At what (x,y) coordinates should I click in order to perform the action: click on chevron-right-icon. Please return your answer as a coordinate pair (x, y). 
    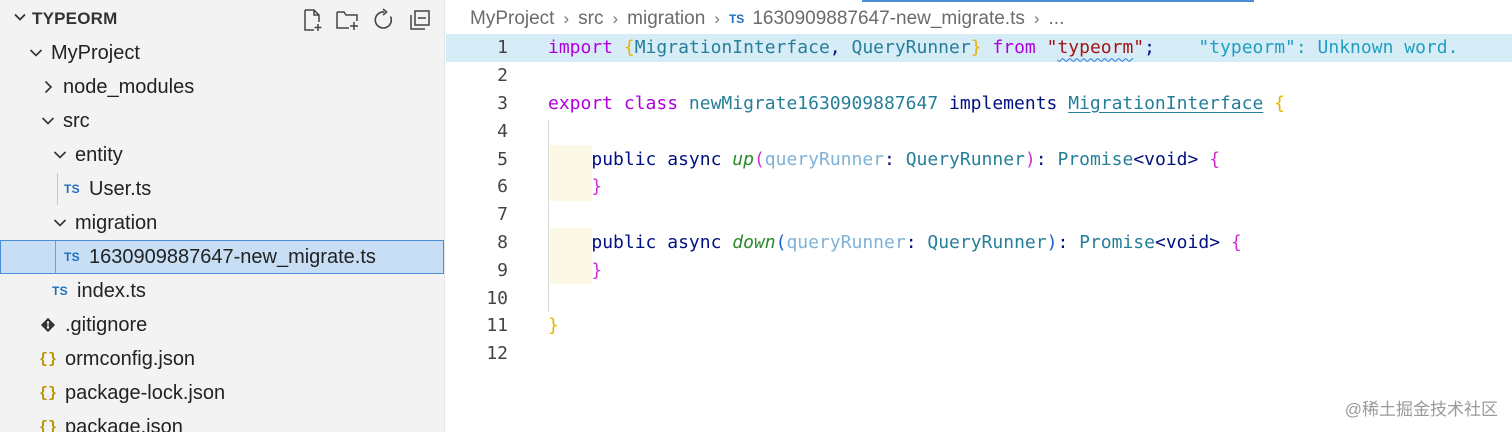
    Looking at the image, I should click on (48, 87).